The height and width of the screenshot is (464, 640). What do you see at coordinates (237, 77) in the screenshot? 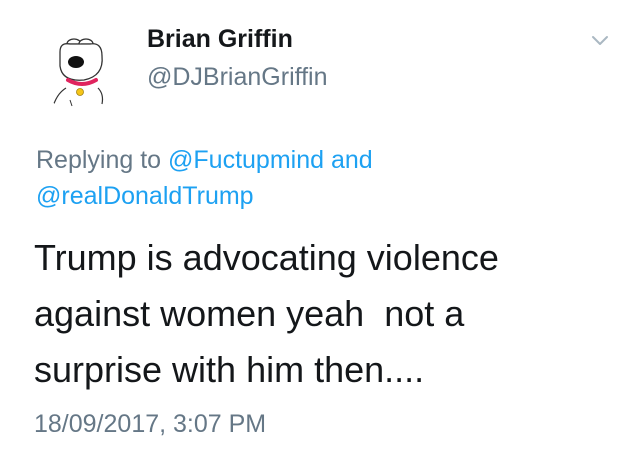
I see `author-handle: @DJBrianGriffin` at bounding box center [237, 77].